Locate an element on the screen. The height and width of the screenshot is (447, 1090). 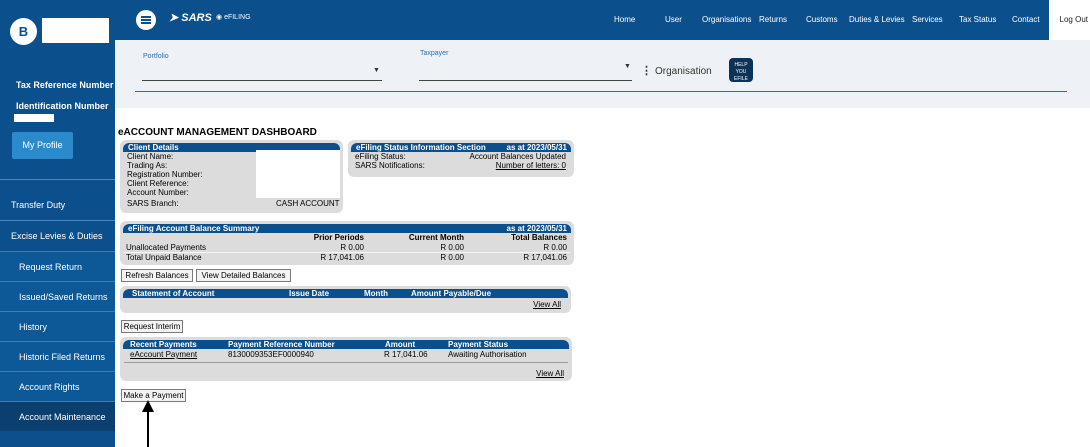
taxpayer-select is located at coordinates (525, 80).